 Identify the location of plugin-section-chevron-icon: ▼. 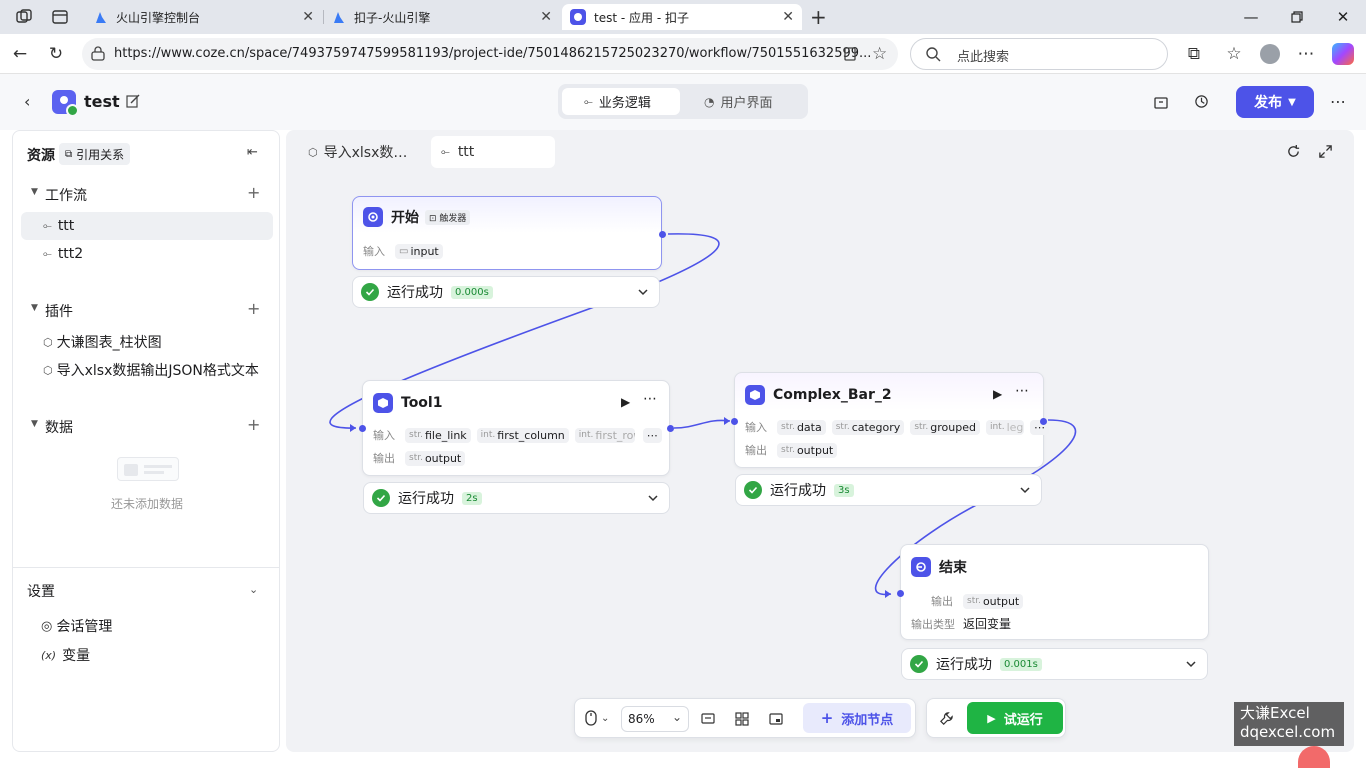
(34, 308).